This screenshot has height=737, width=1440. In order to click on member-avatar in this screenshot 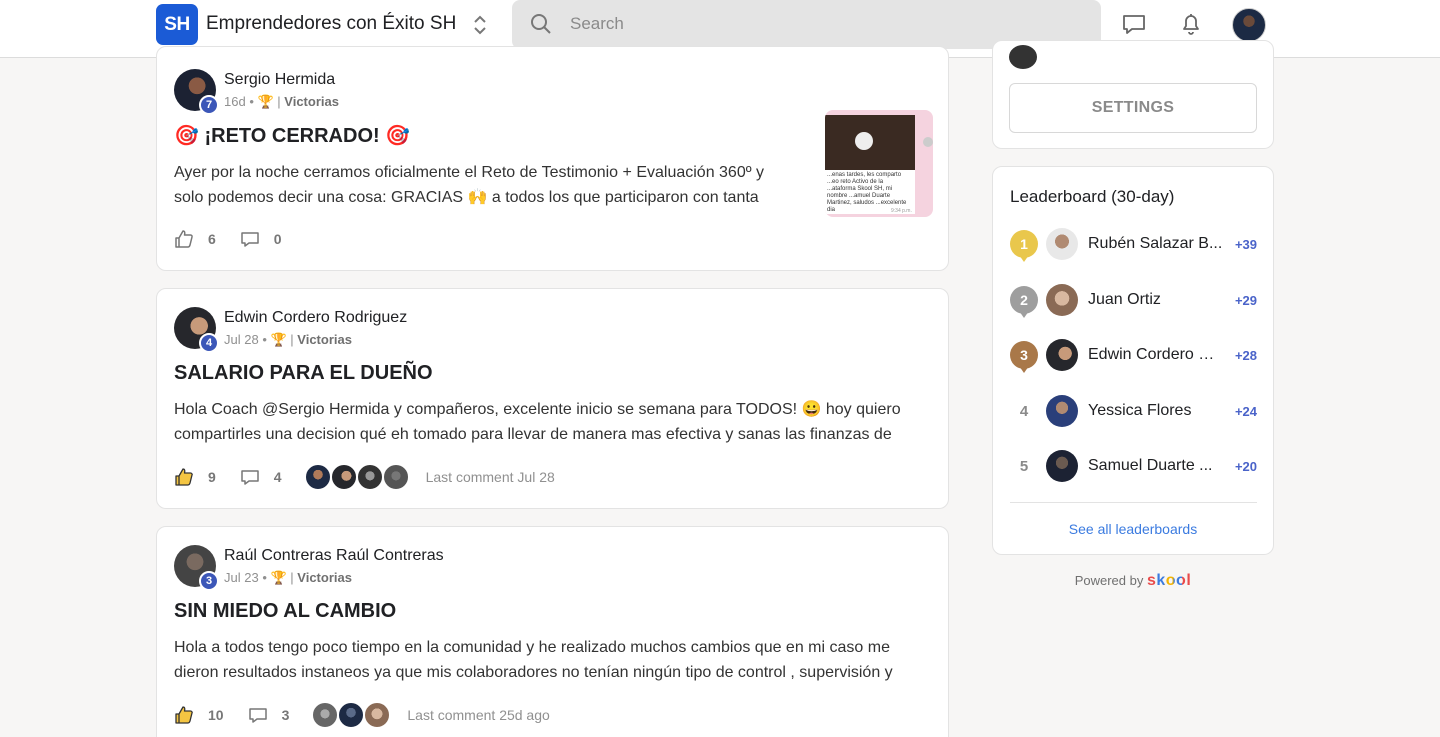, I will do `click(1023, 57)`.